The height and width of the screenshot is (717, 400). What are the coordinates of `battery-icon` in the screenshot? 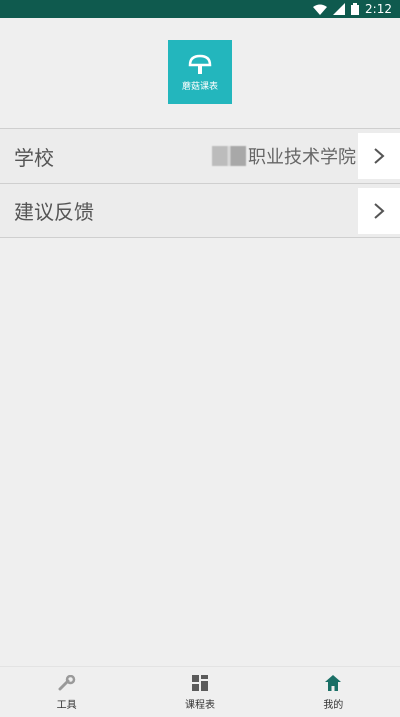 It's located at (355, 9).